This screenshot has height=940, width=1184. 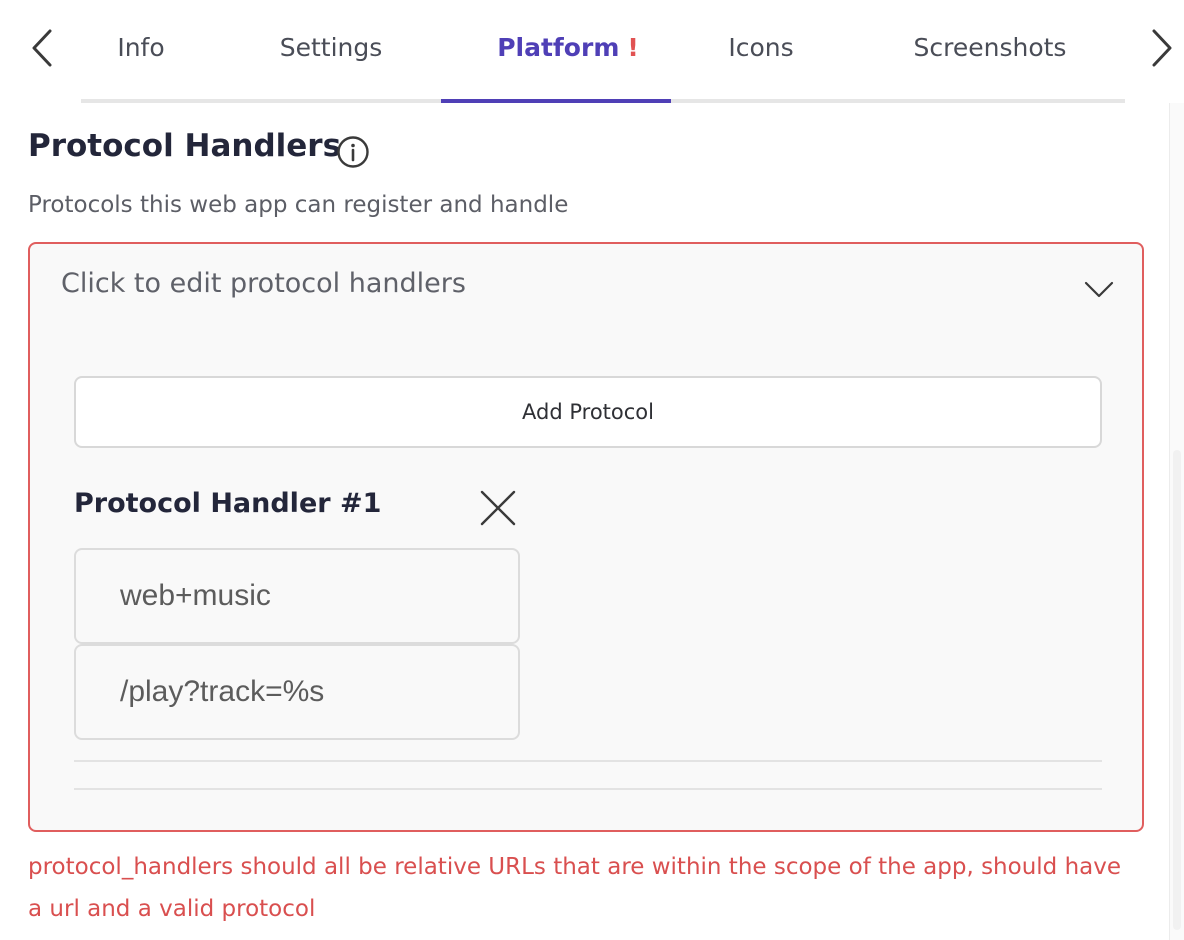 What do you see at coordinates (586, 288) in the screenshot?
I see `panel-header: Click to edit protocol handlers` at bounding box center [586, 288].